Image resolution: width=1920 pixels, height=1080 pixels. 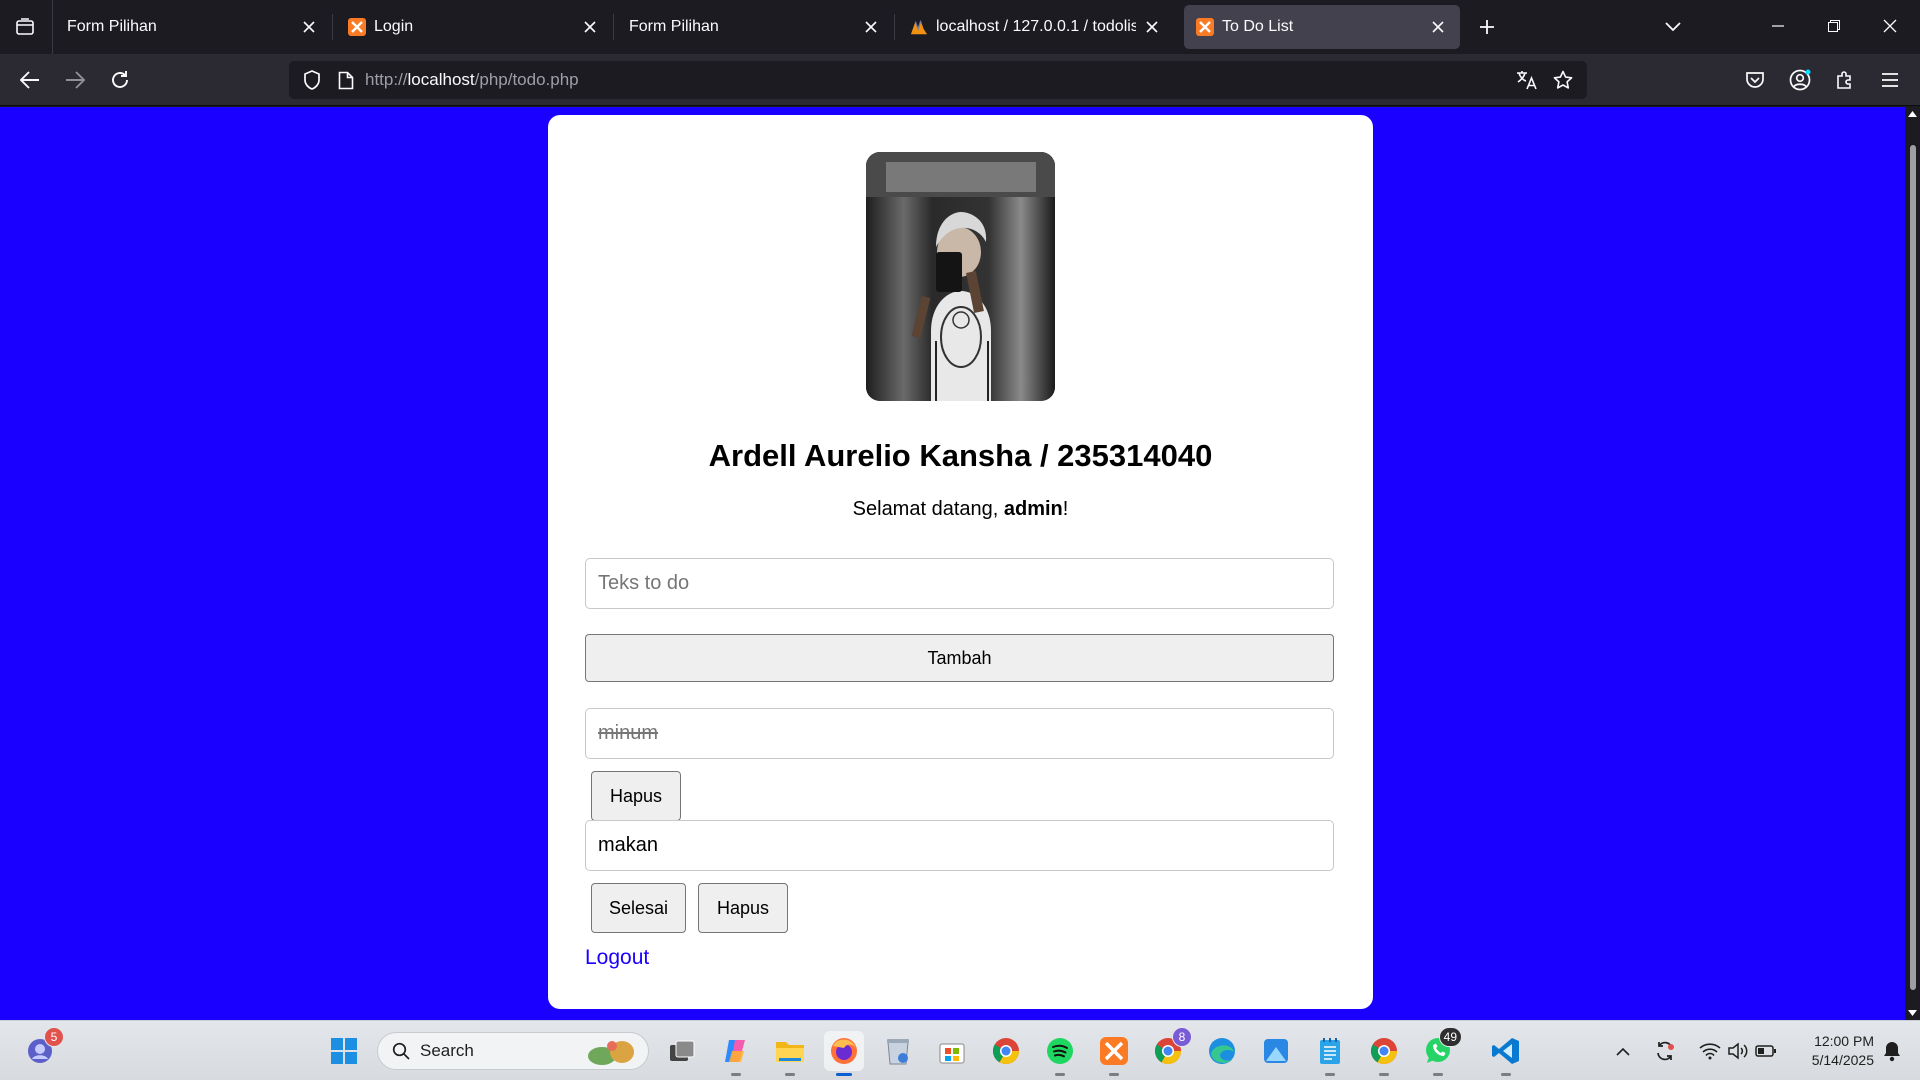 I want to click on browser-navigation-bar: http://localhost/php/todo.php, so click(x=960, y=80).